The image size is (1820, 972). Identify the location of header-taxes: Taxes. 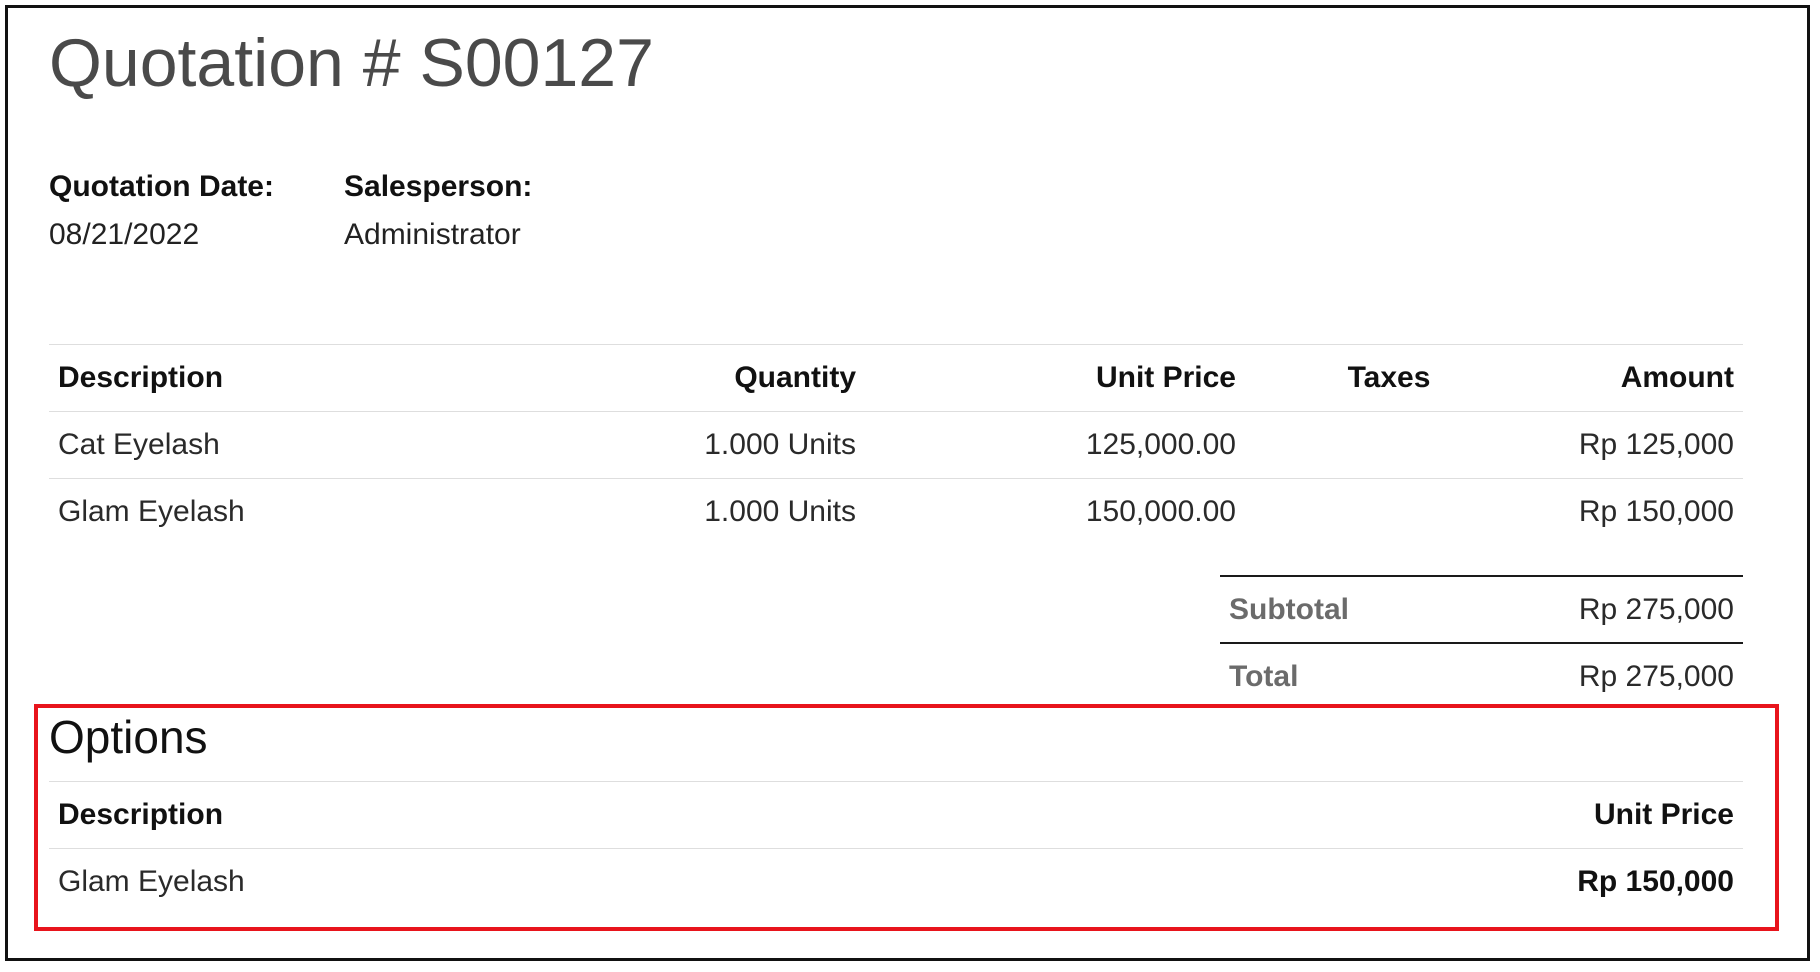
(1389, 378).